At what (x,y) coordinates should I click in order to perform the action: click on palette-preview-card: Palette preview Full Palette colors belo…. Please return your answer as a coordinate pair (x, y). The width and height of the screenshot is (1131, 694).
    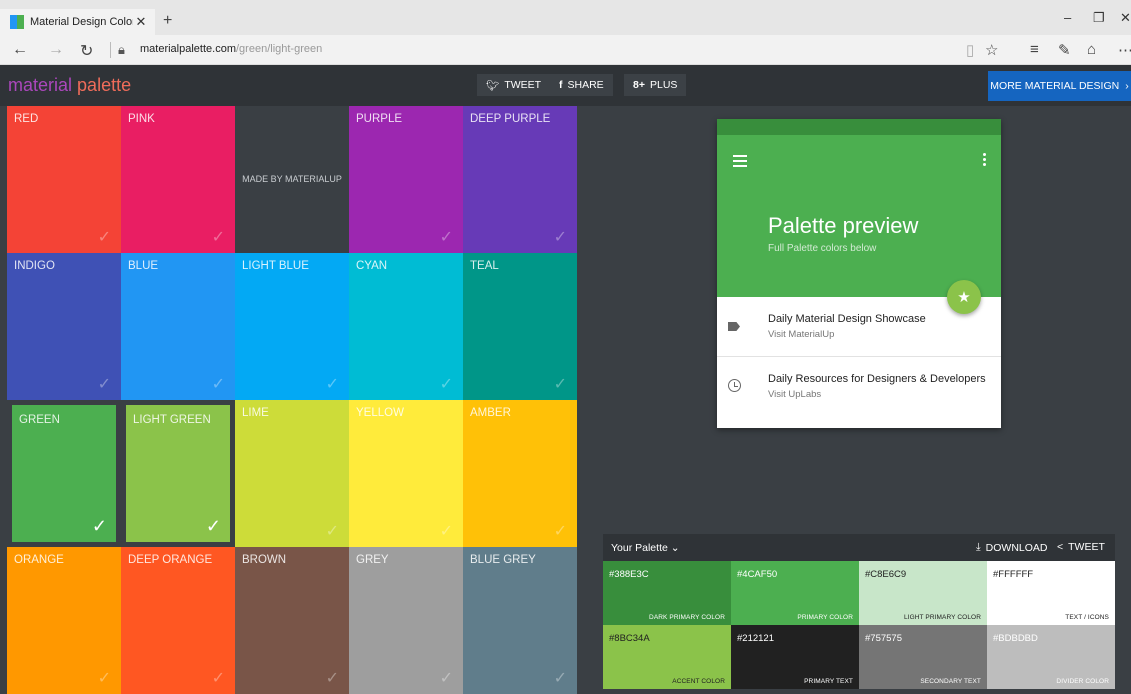
    Looking at the image, I should click on (859, 273).